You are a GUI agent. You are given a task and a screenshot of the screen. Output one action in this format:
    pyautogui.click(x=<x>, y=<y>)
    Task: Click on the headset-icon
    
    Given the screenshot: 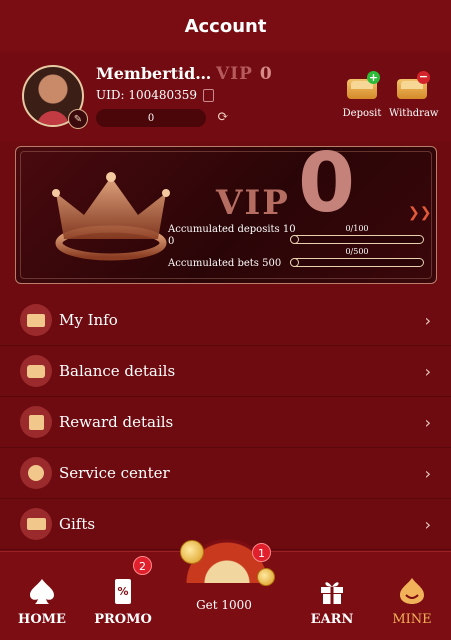 What is the action you would take?
    pyautogui.click(x=36, y=473)
    